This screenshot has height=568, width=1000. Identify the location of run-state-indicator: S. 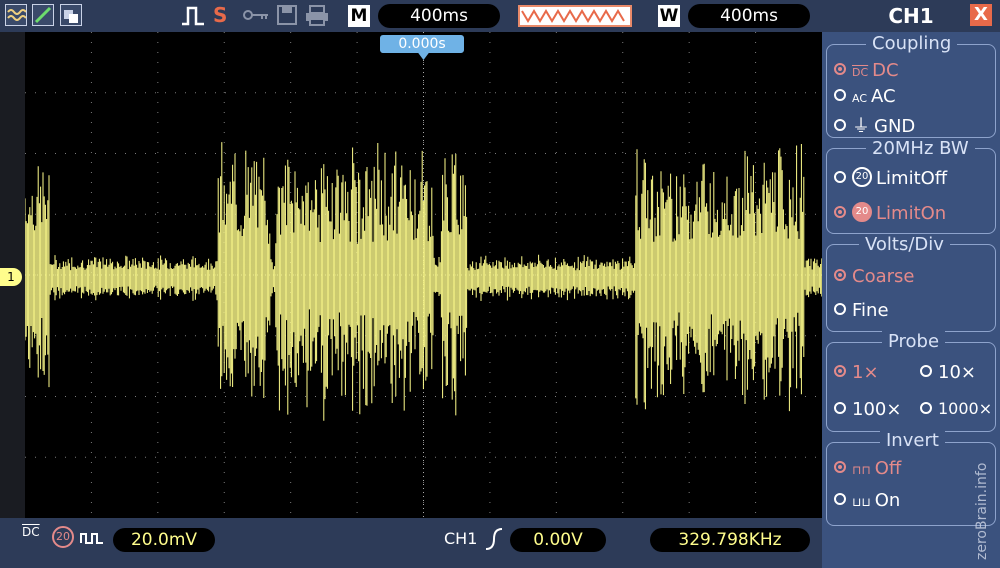
(220, 15).